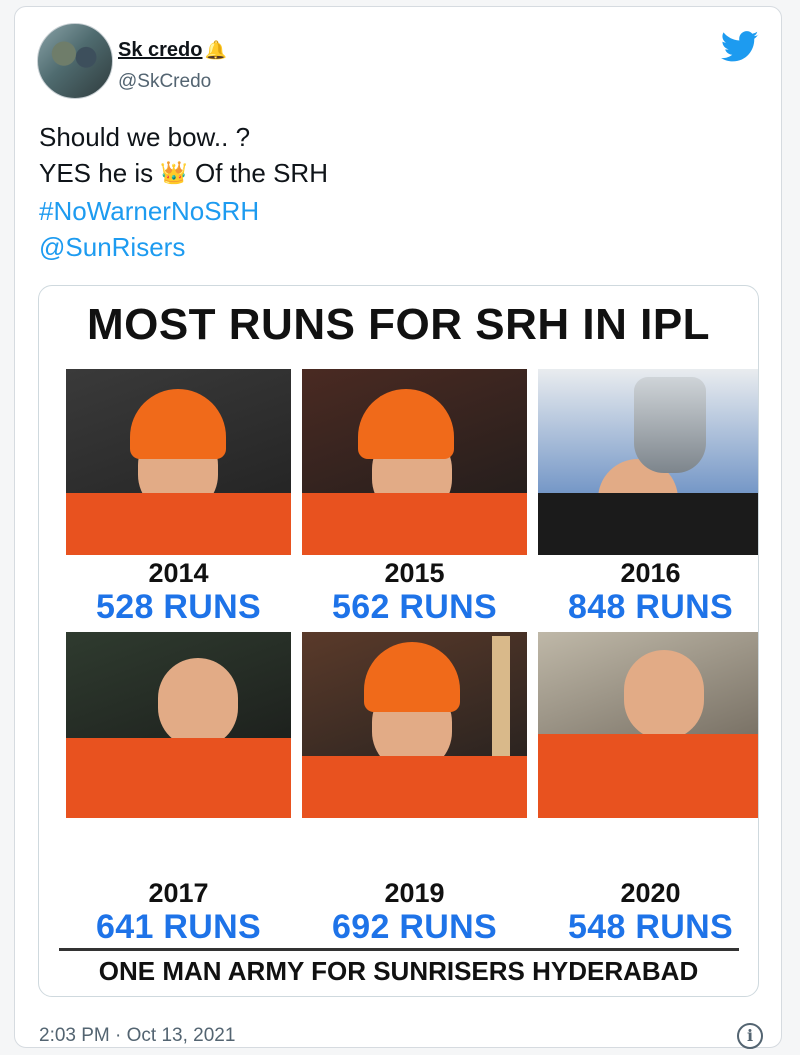 Image resolution: width=800 pixels, height=1055 pixels. I want to click on player-photo-2014, so click(178, 462).